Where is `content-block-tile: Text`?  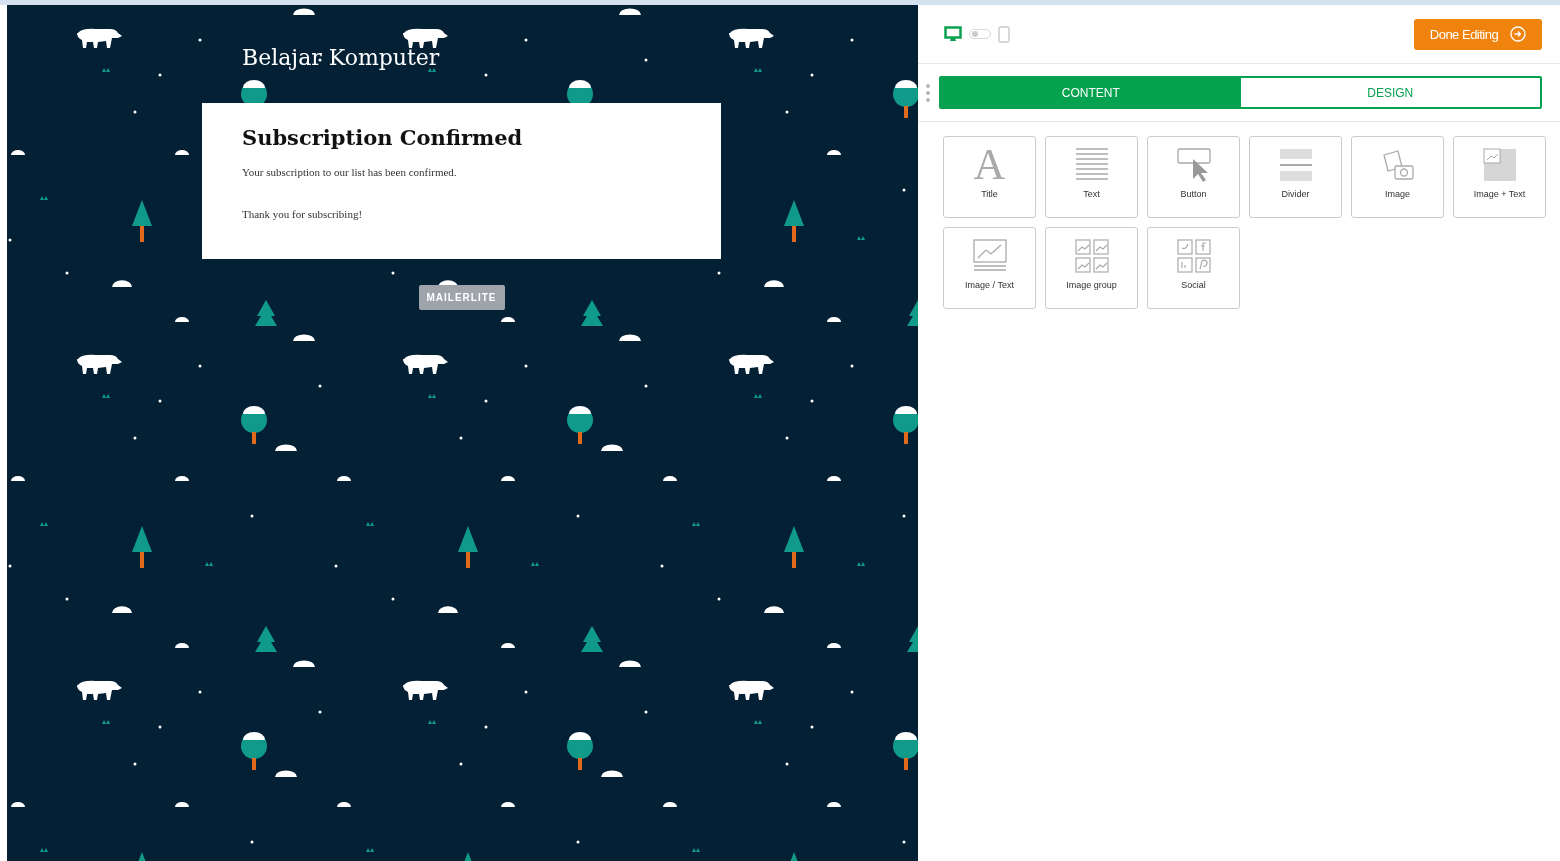
content-block-tile: Text is located at coordinates (1091, 177).